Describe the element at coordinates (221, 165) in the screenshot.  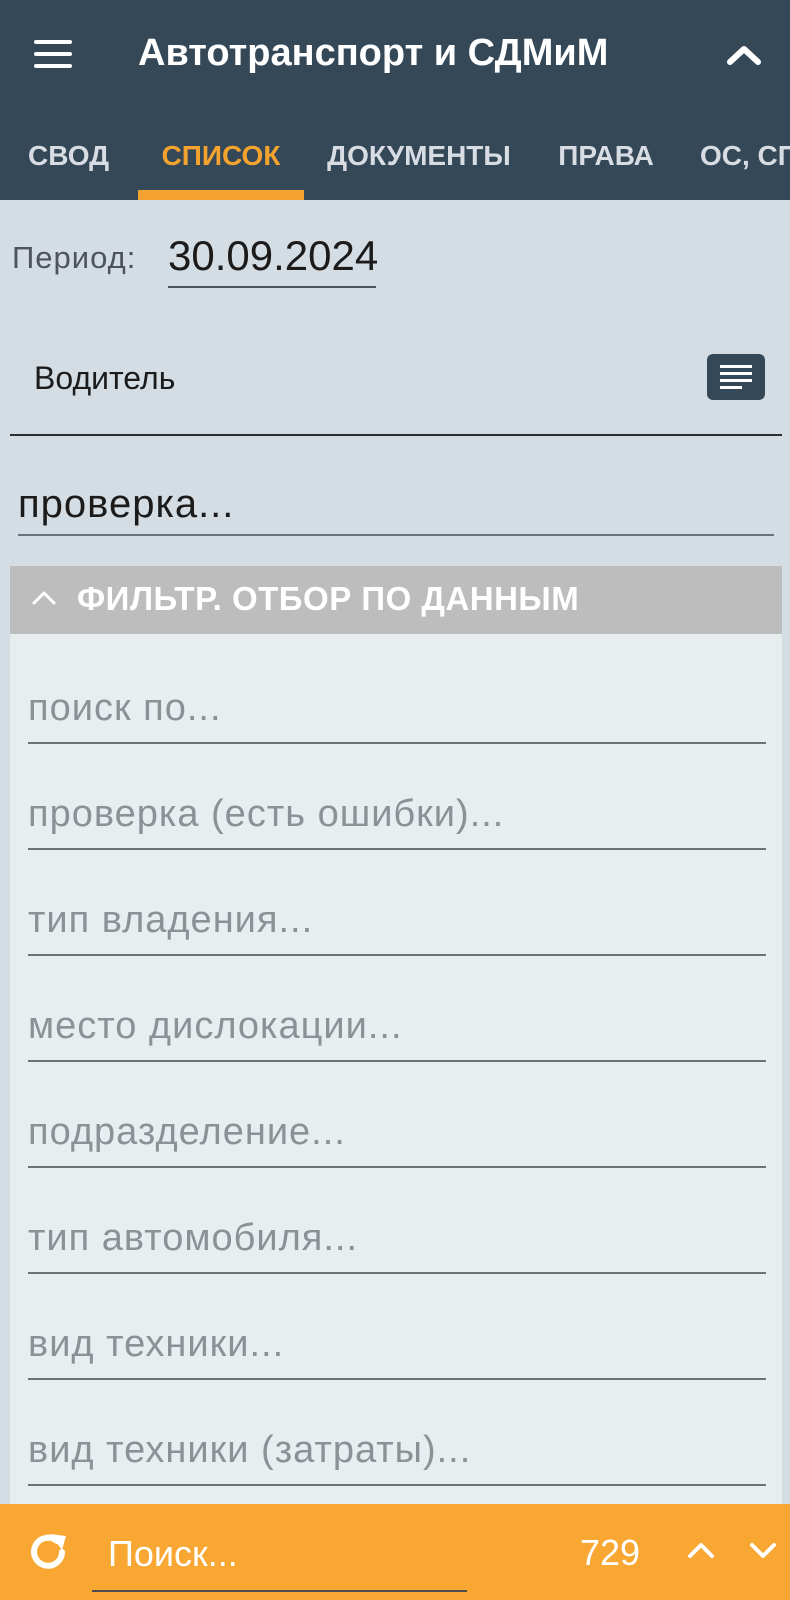
I see `tab-spisok: СПИСОК` at that location.